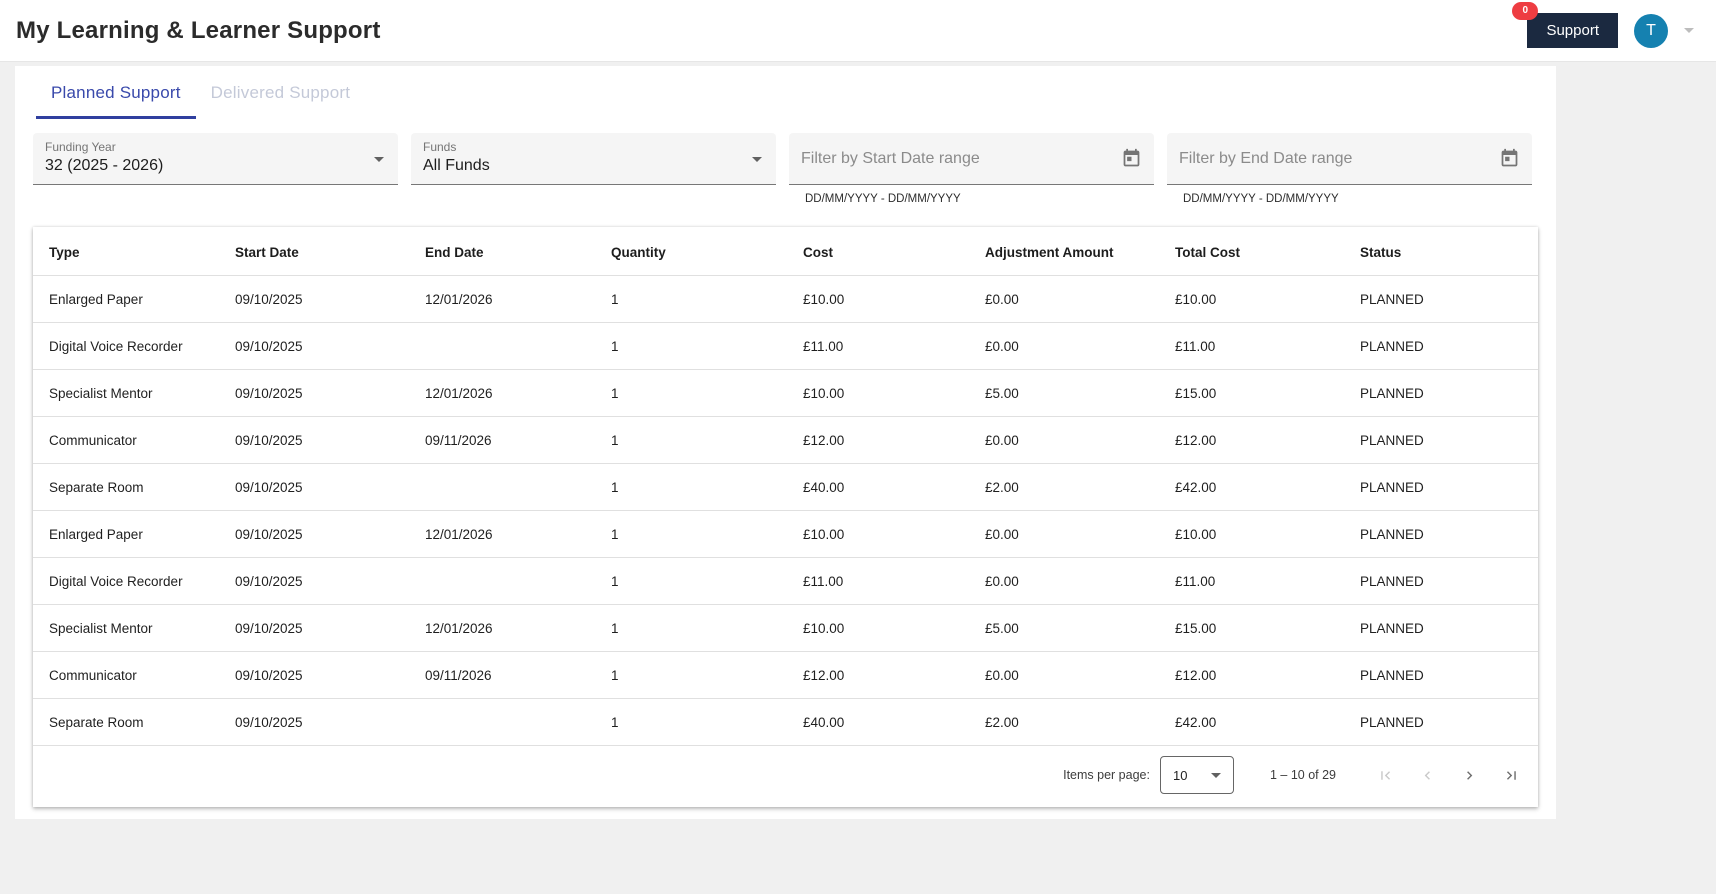  Describe the element at coordinates (1180, 775) in the screenshot. I see `items-per-page-value: 10` at that location.